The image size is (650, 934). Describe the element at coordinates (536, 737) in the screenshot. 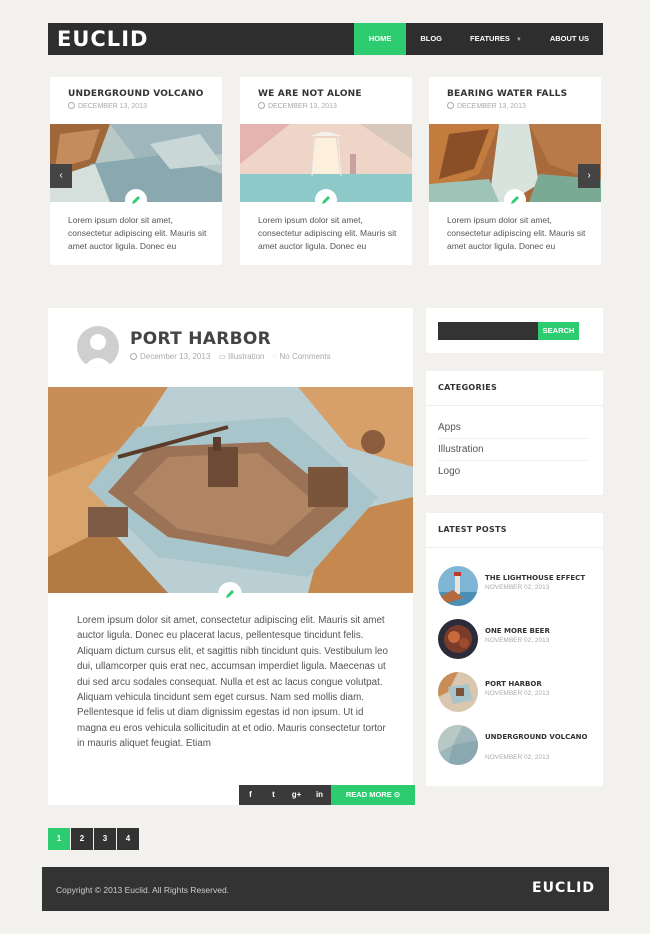

I see `latest-post-title: UNDERGROUND VOLCANO` at that location.